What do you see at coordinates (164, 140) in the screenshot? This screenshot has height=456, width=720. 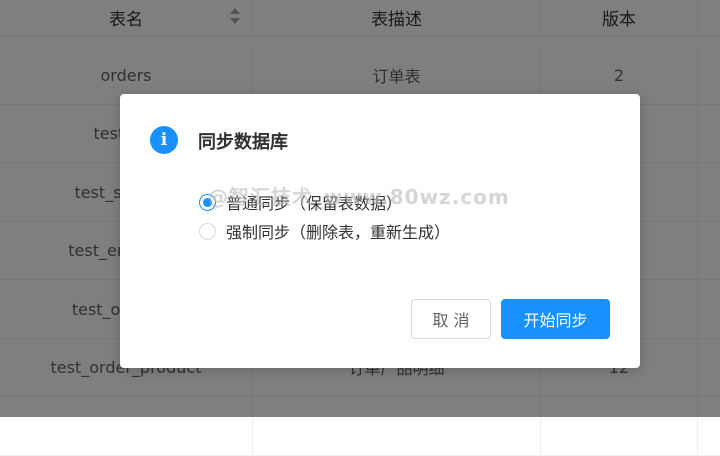 I see `info-icon: i` at bounding box center [164, 140].